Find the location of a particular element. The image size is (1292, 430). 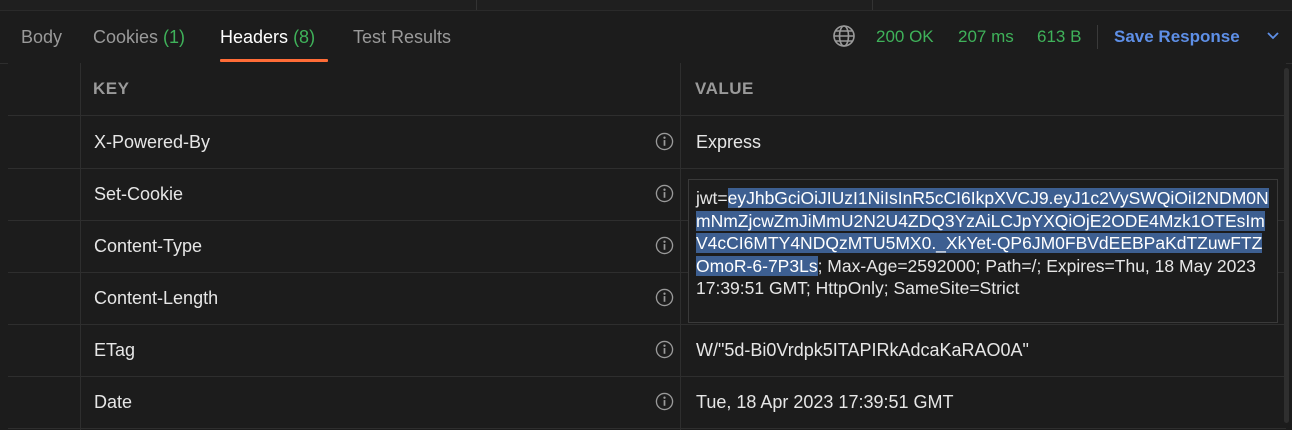

chevron-down-icon is located at coordinates (1273, 36).